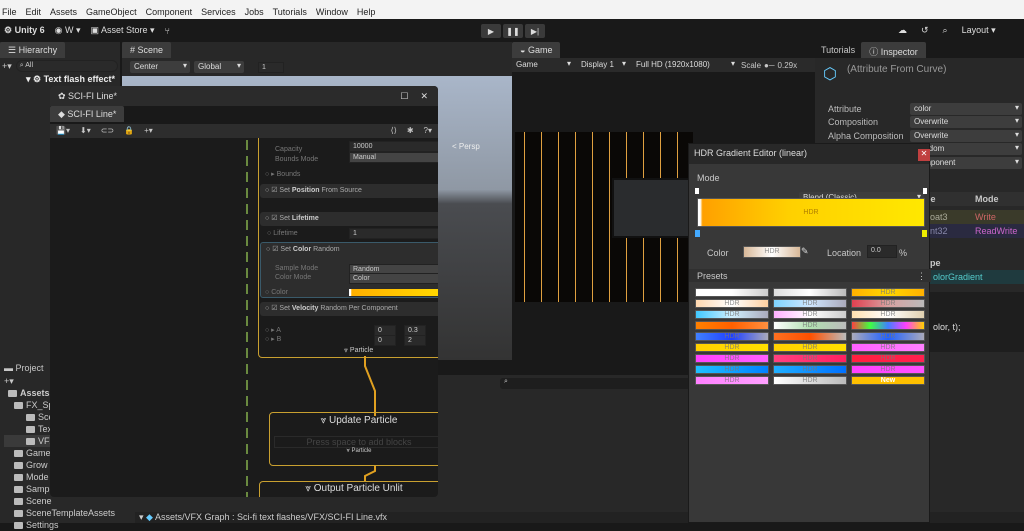 This screenshot has width=1024, height=531. What do you see at coordinates (169, 12) in the screenshot?
I see `menu-component: Component` at bounding box center [169, 12].